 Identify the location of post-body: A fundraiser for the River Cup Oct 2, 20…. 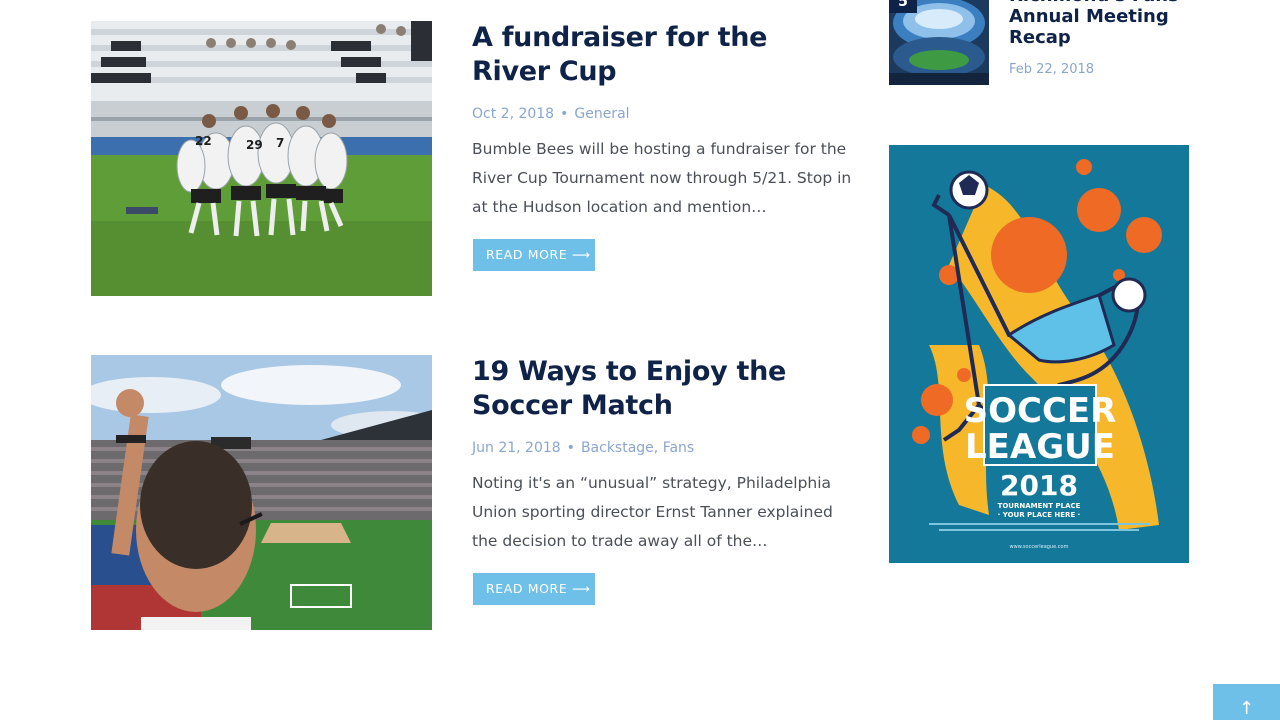
(662, 146).